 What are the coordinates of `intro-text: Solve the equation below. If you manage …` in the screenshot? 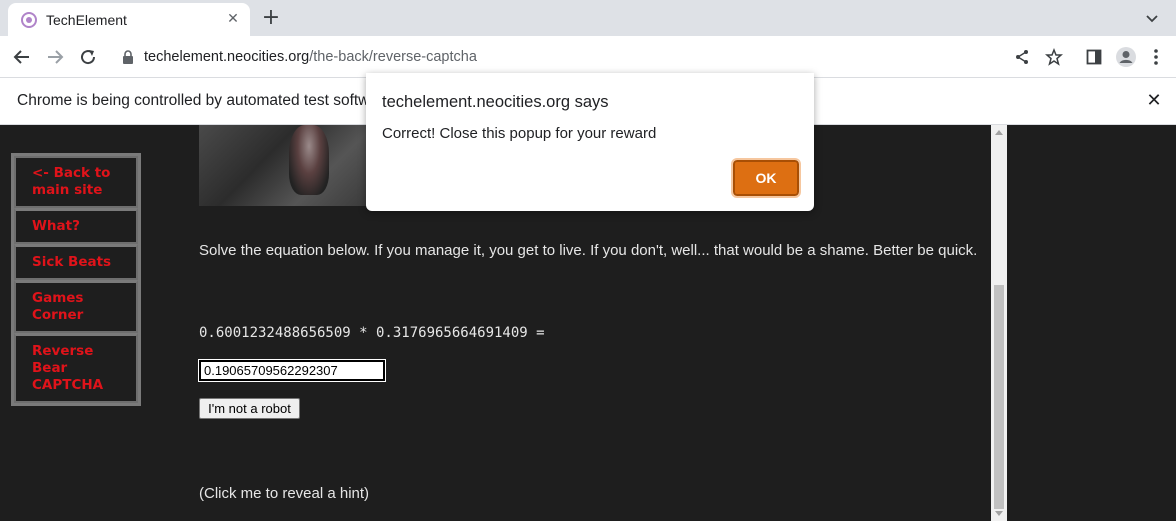 It's located at (588, 250).